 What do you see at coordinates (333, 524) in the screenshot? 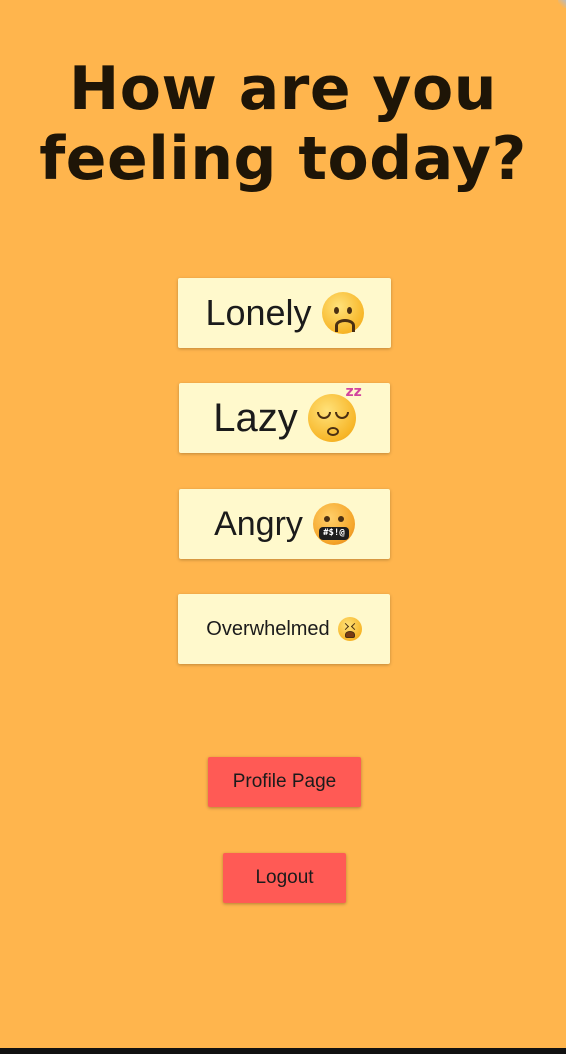
I see `face-with-symbols-on-mouth-icon: #$!@` at bounding box center [333, 524].